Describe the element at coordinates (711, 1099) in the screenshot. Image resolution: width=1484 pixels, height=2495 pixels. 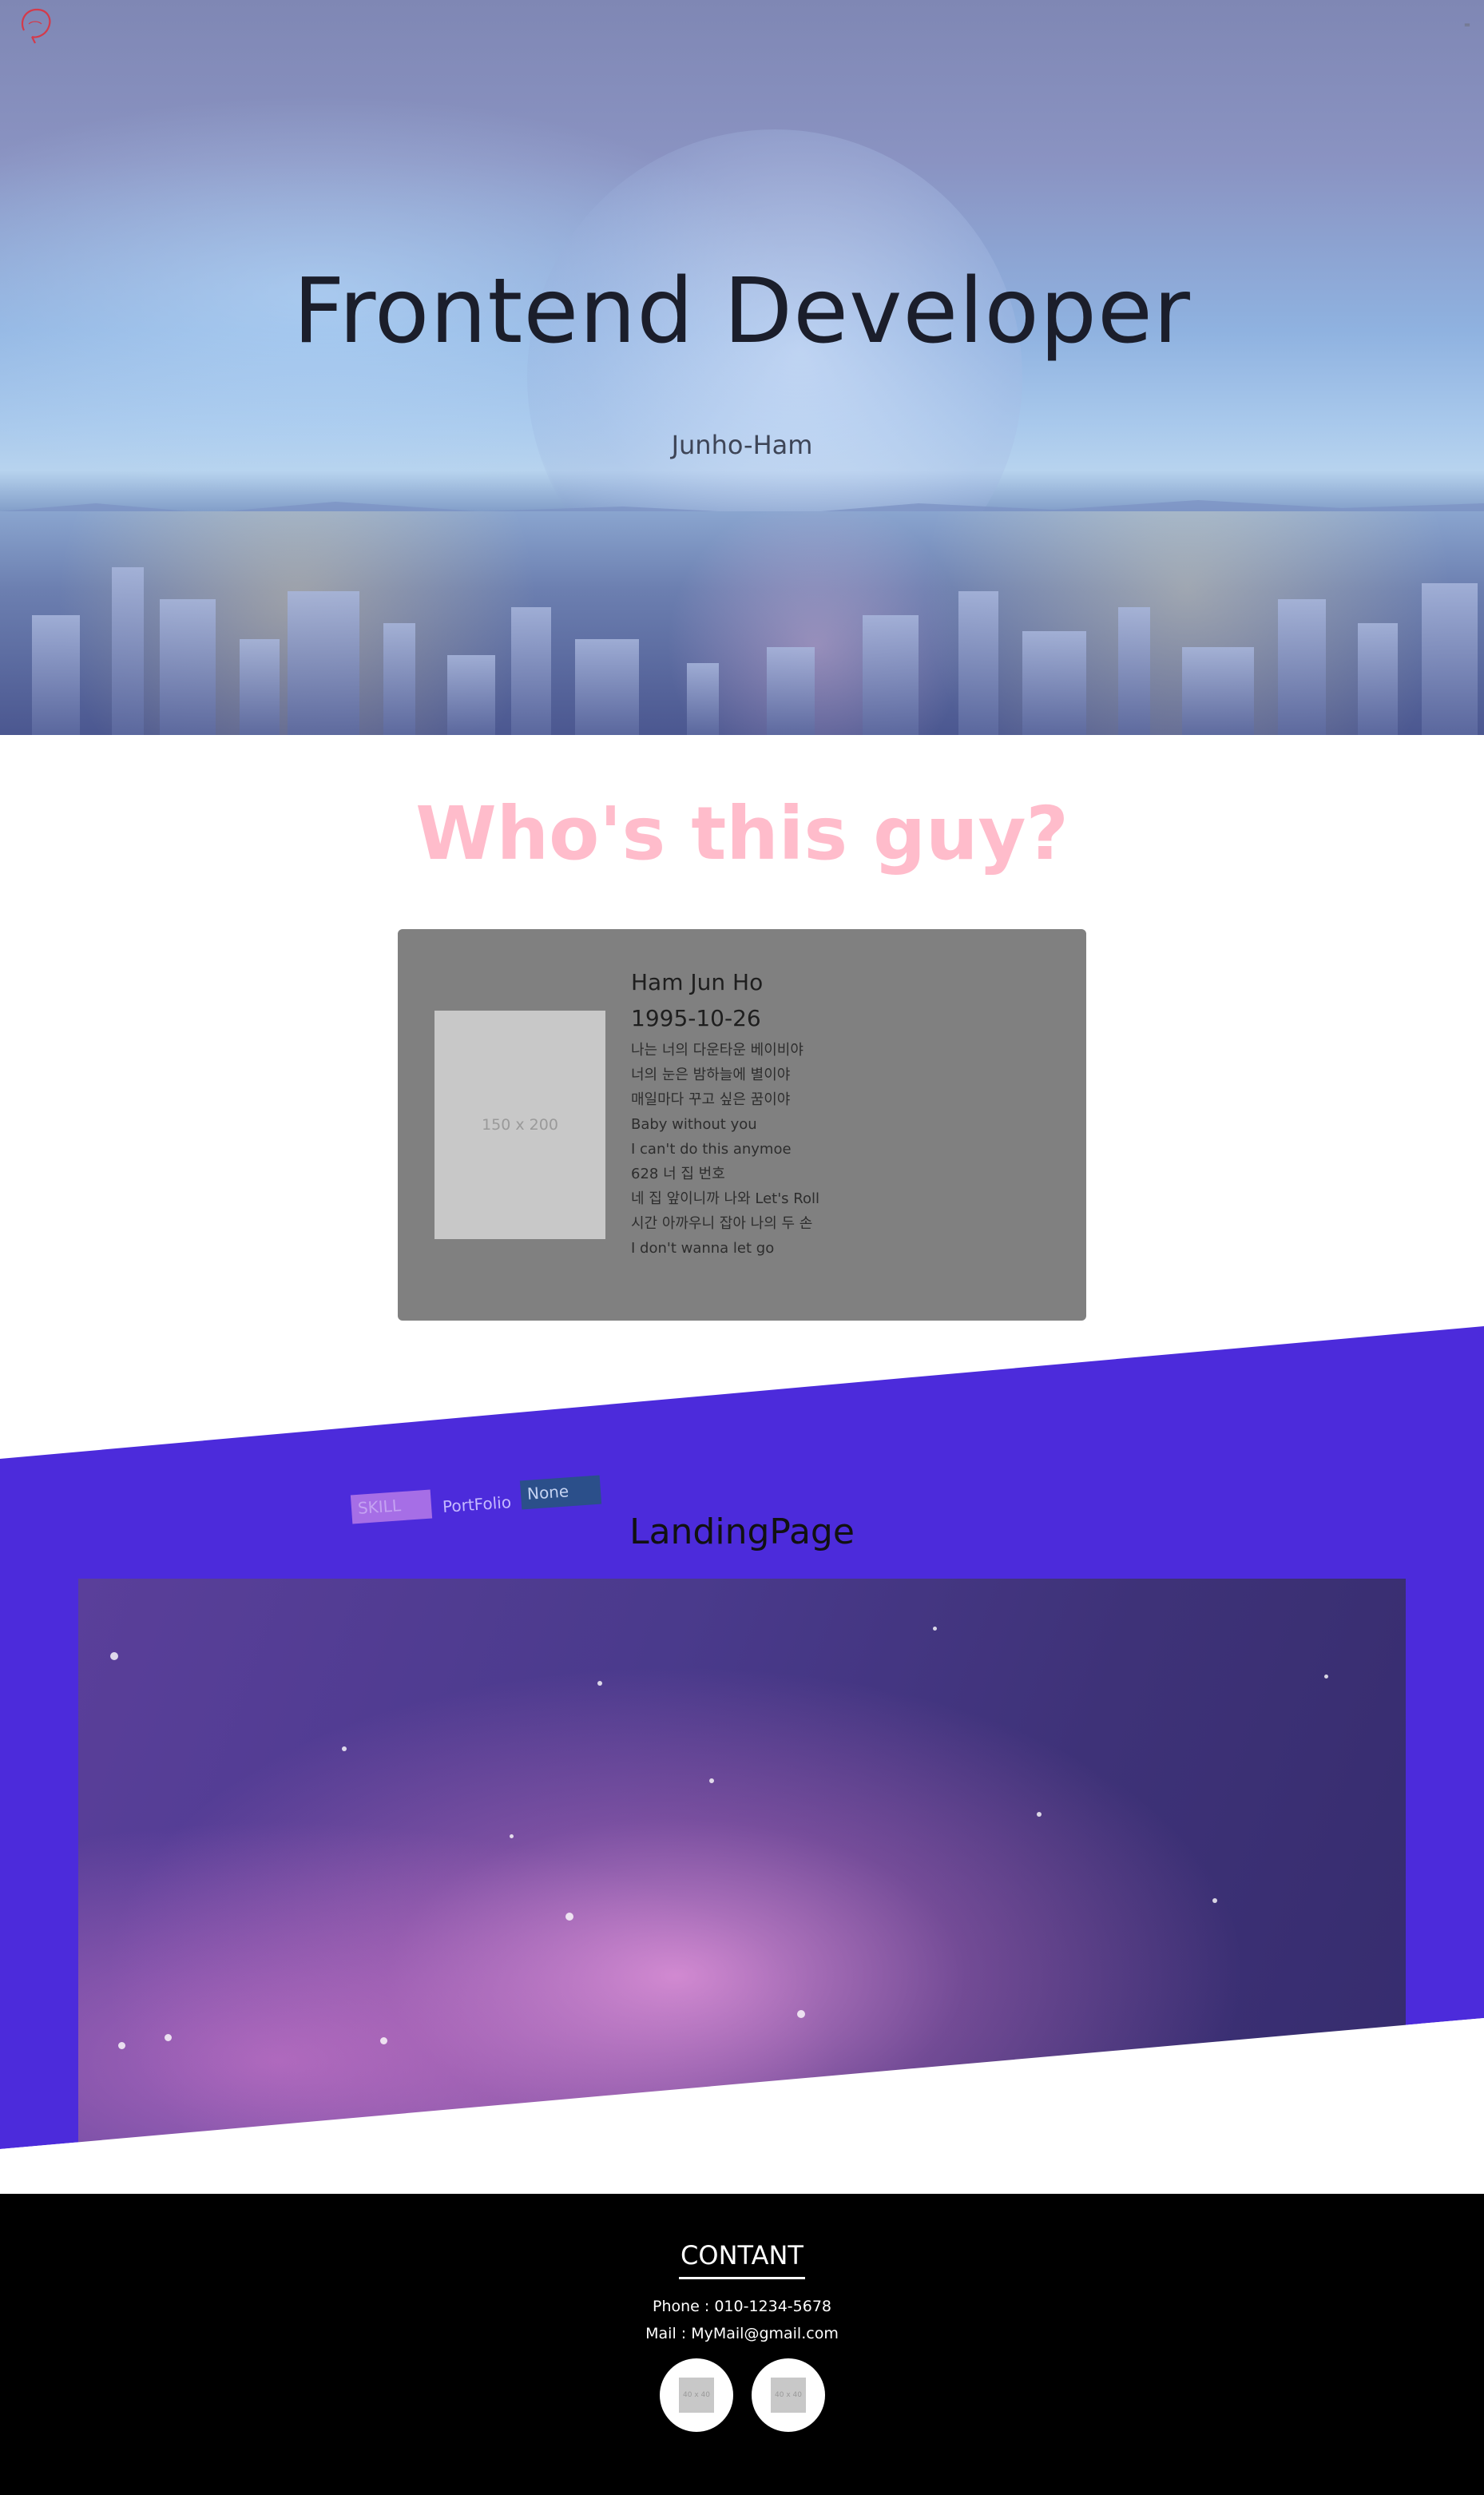
I see `profile-lyric-line: 매일마다 꾸고 싶은 꿈이야` at that location.